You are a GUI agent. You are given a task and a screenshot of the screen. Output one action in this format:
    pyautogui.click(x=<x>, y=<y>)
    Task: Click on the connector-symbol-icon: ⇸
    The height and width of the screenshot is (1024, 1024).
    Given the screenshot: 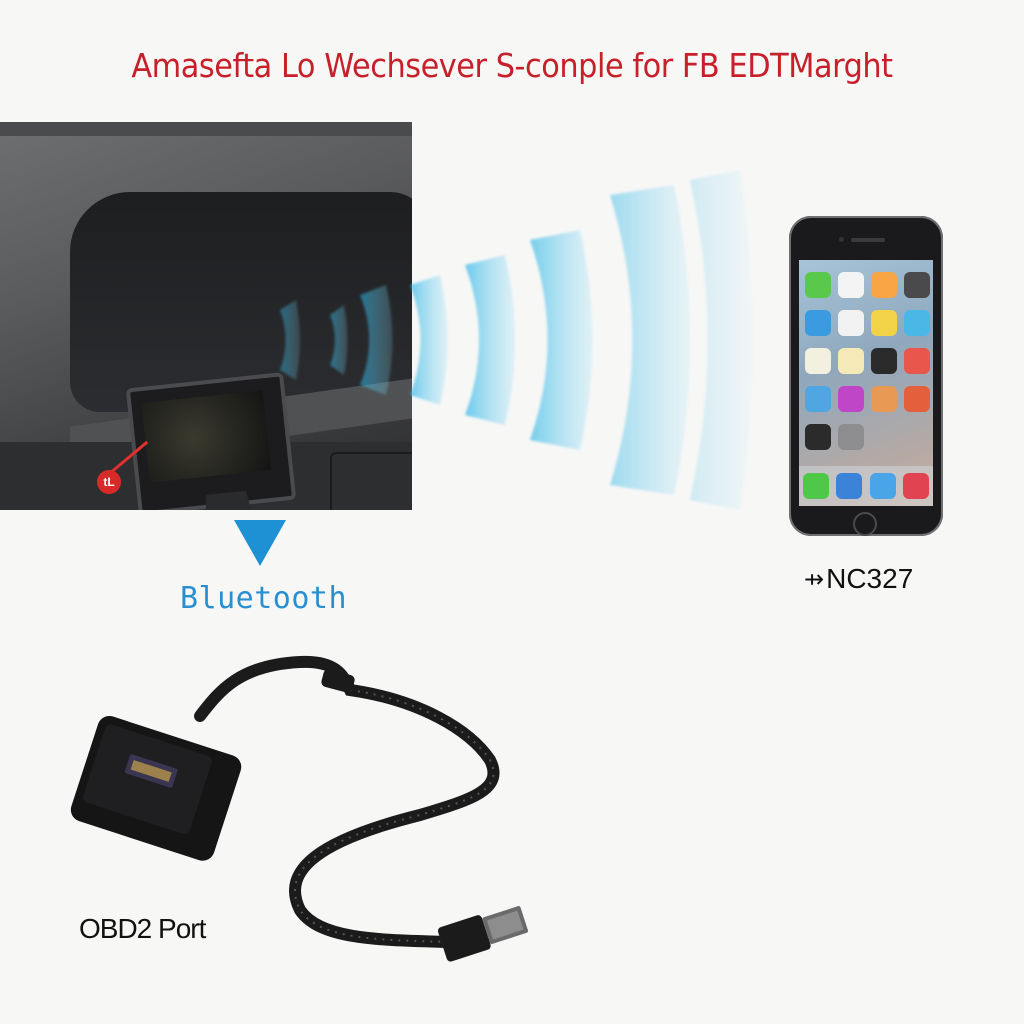 What is the action you would take?
    pyautogui.click(x=814, y=579)
    